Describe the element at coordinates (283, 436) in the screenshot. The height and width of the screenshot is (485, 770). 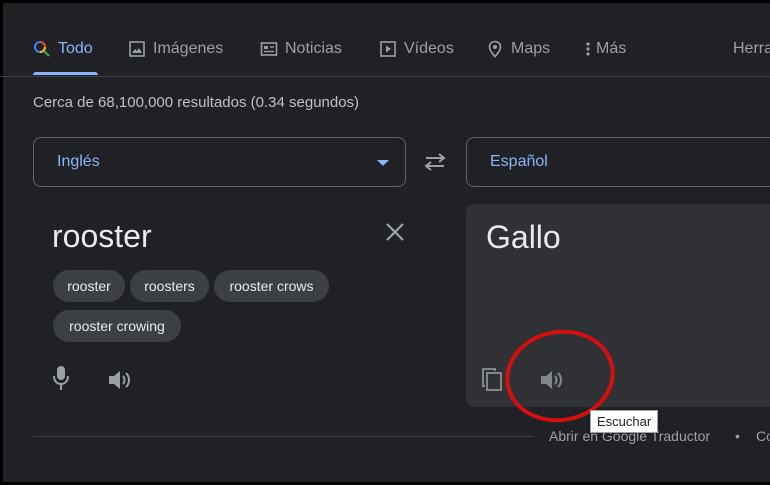
I see `divider` at that location.